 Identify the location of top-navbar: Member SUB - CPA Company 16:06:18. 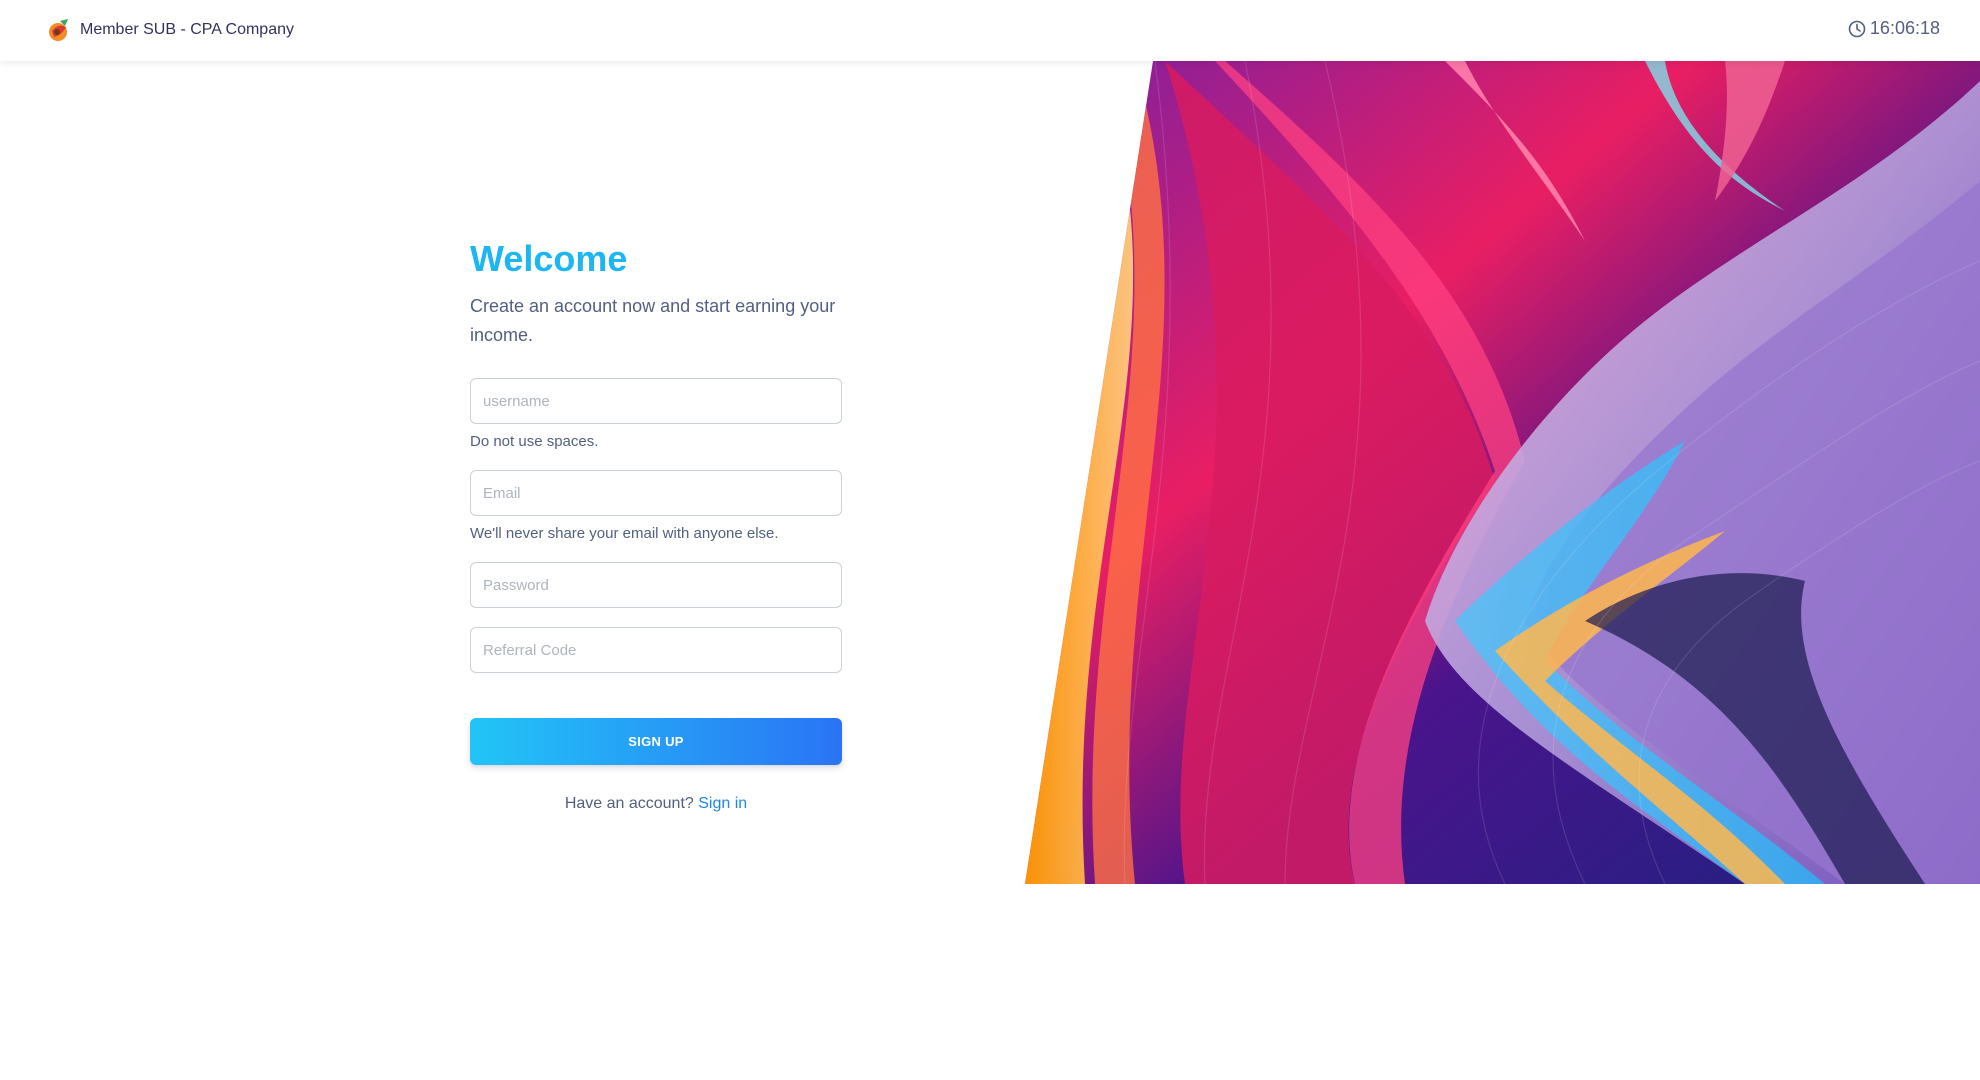
(990, 30).